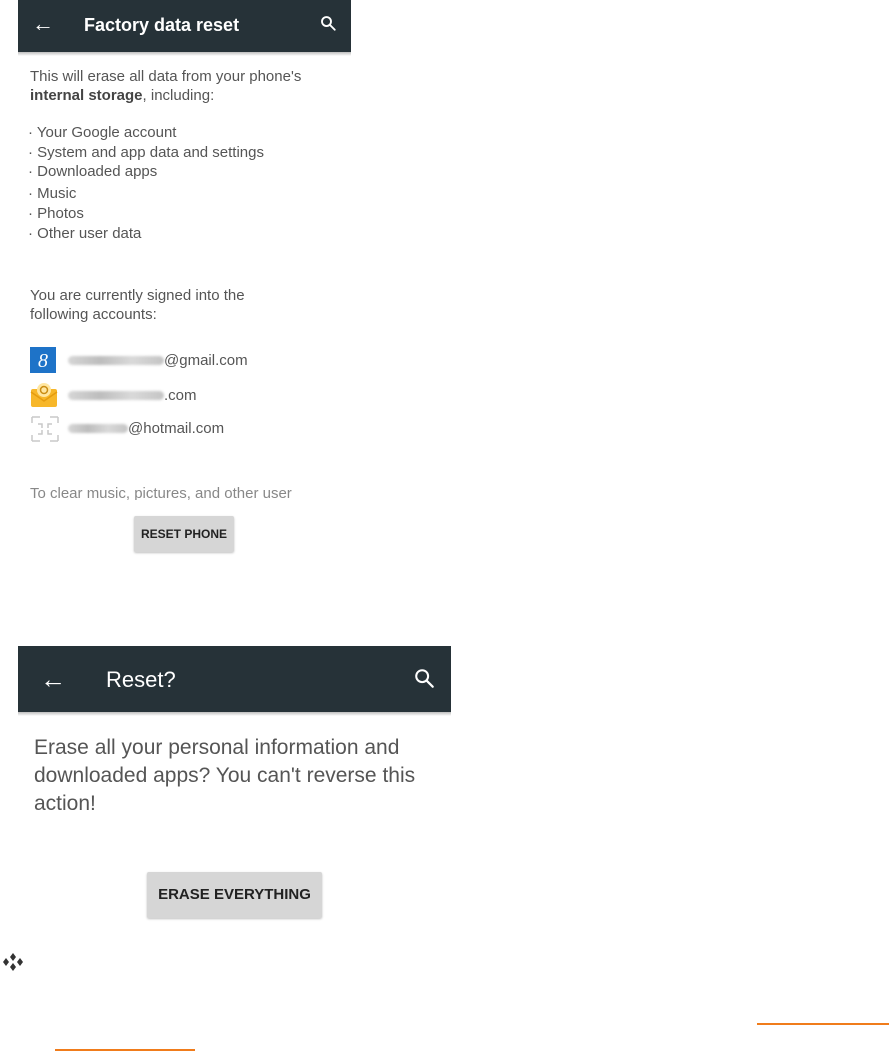 The height and width of the screenshot is (1051, 889). I want to click on list-item-label: Downloaded apps, so click(97, 171).